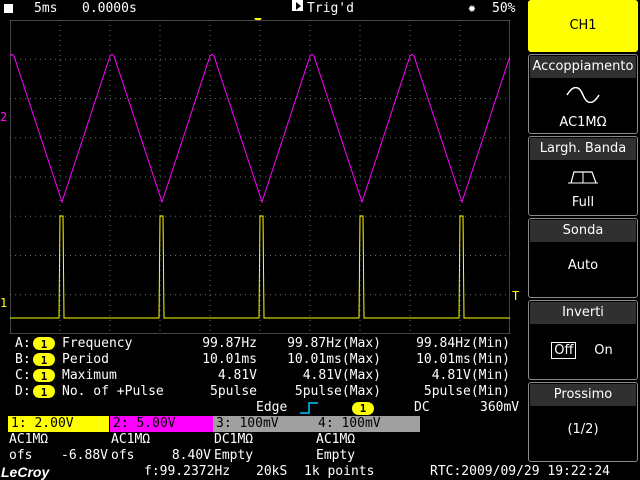  I want to click on bandwidth-value: Full, so click(583, 202).